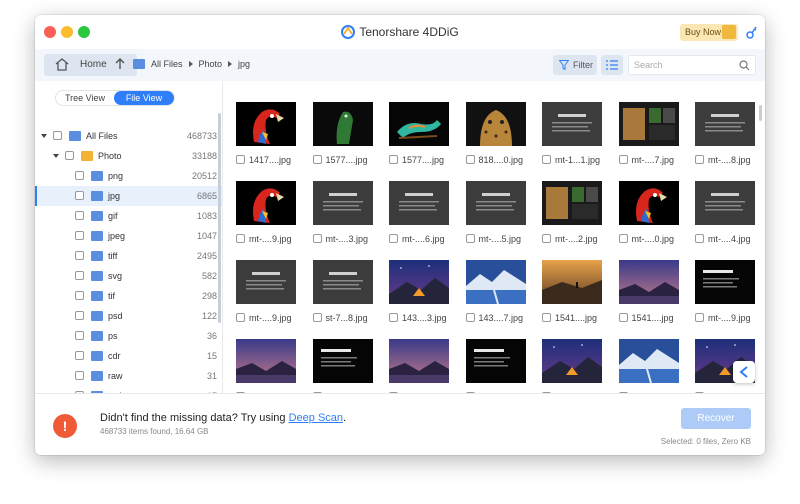 The width and height of the screenshot is (800, 504). Describe the element at coordinates (129, 136) in the screenshot. I see `tree-item-all-files: All Files 468733` at that location.